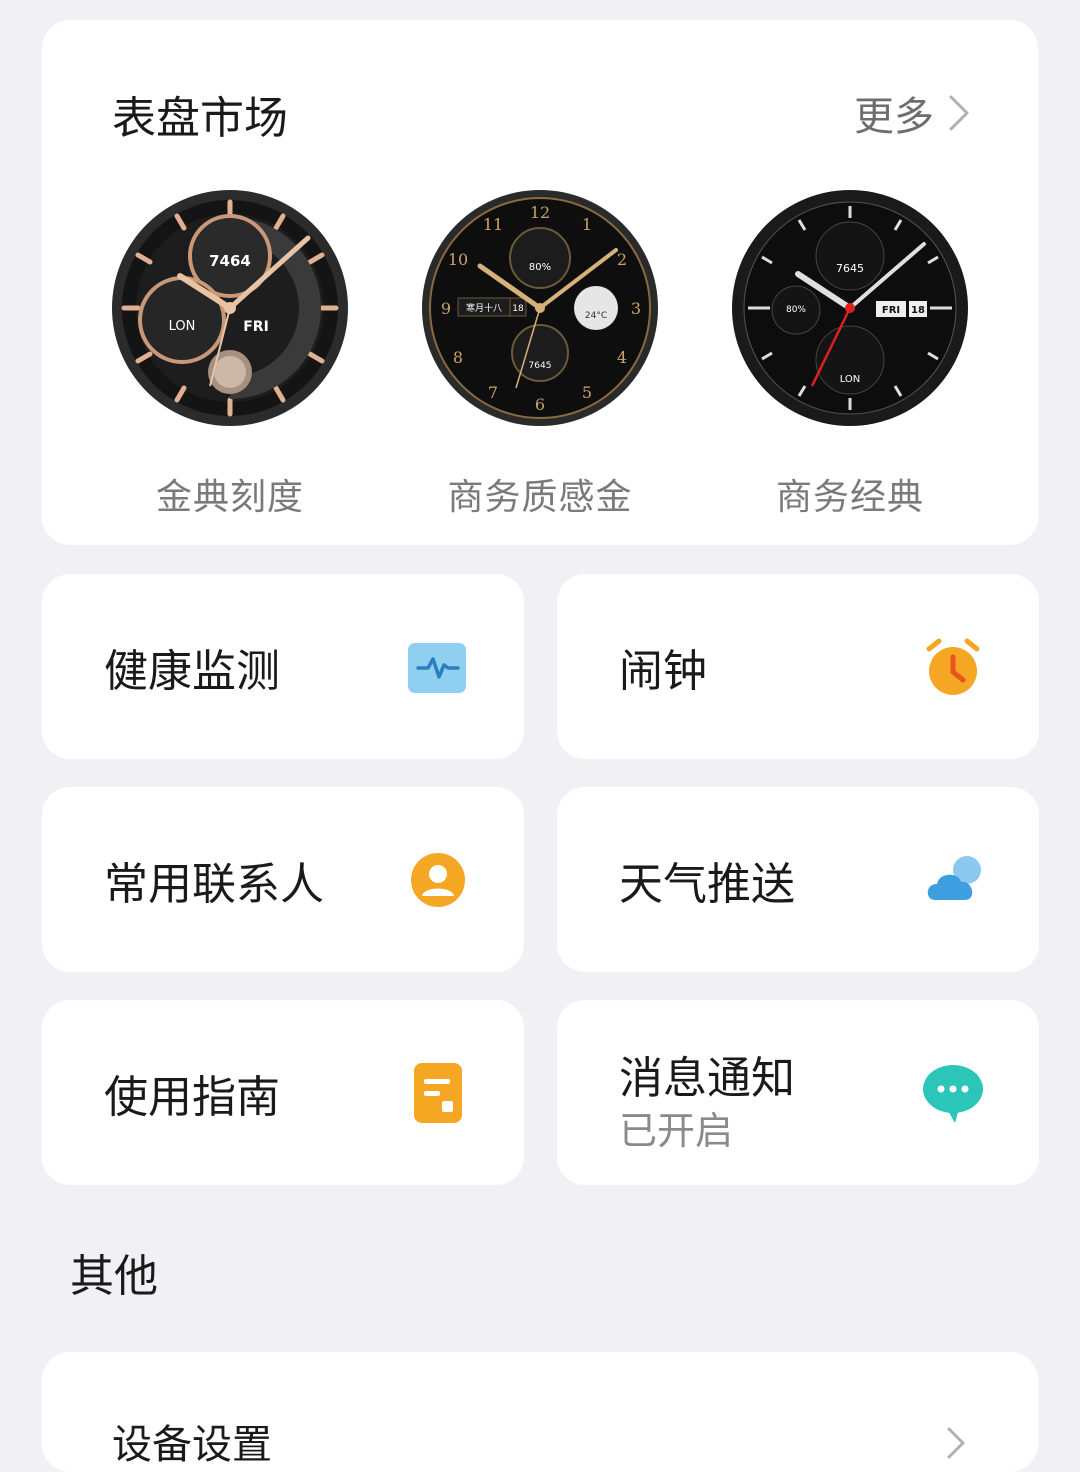  I want to click on svg-text: 11, so click(493, 224).